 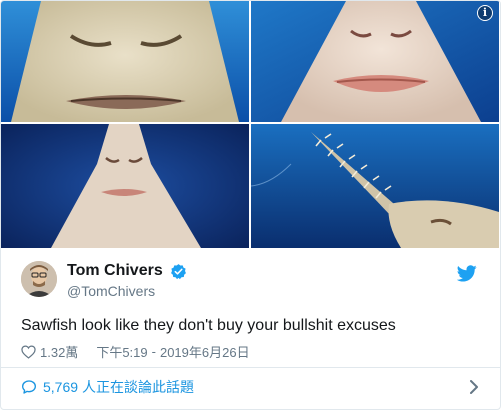 I want to click on replies-count: 5,769, so click(x=61, y=387).